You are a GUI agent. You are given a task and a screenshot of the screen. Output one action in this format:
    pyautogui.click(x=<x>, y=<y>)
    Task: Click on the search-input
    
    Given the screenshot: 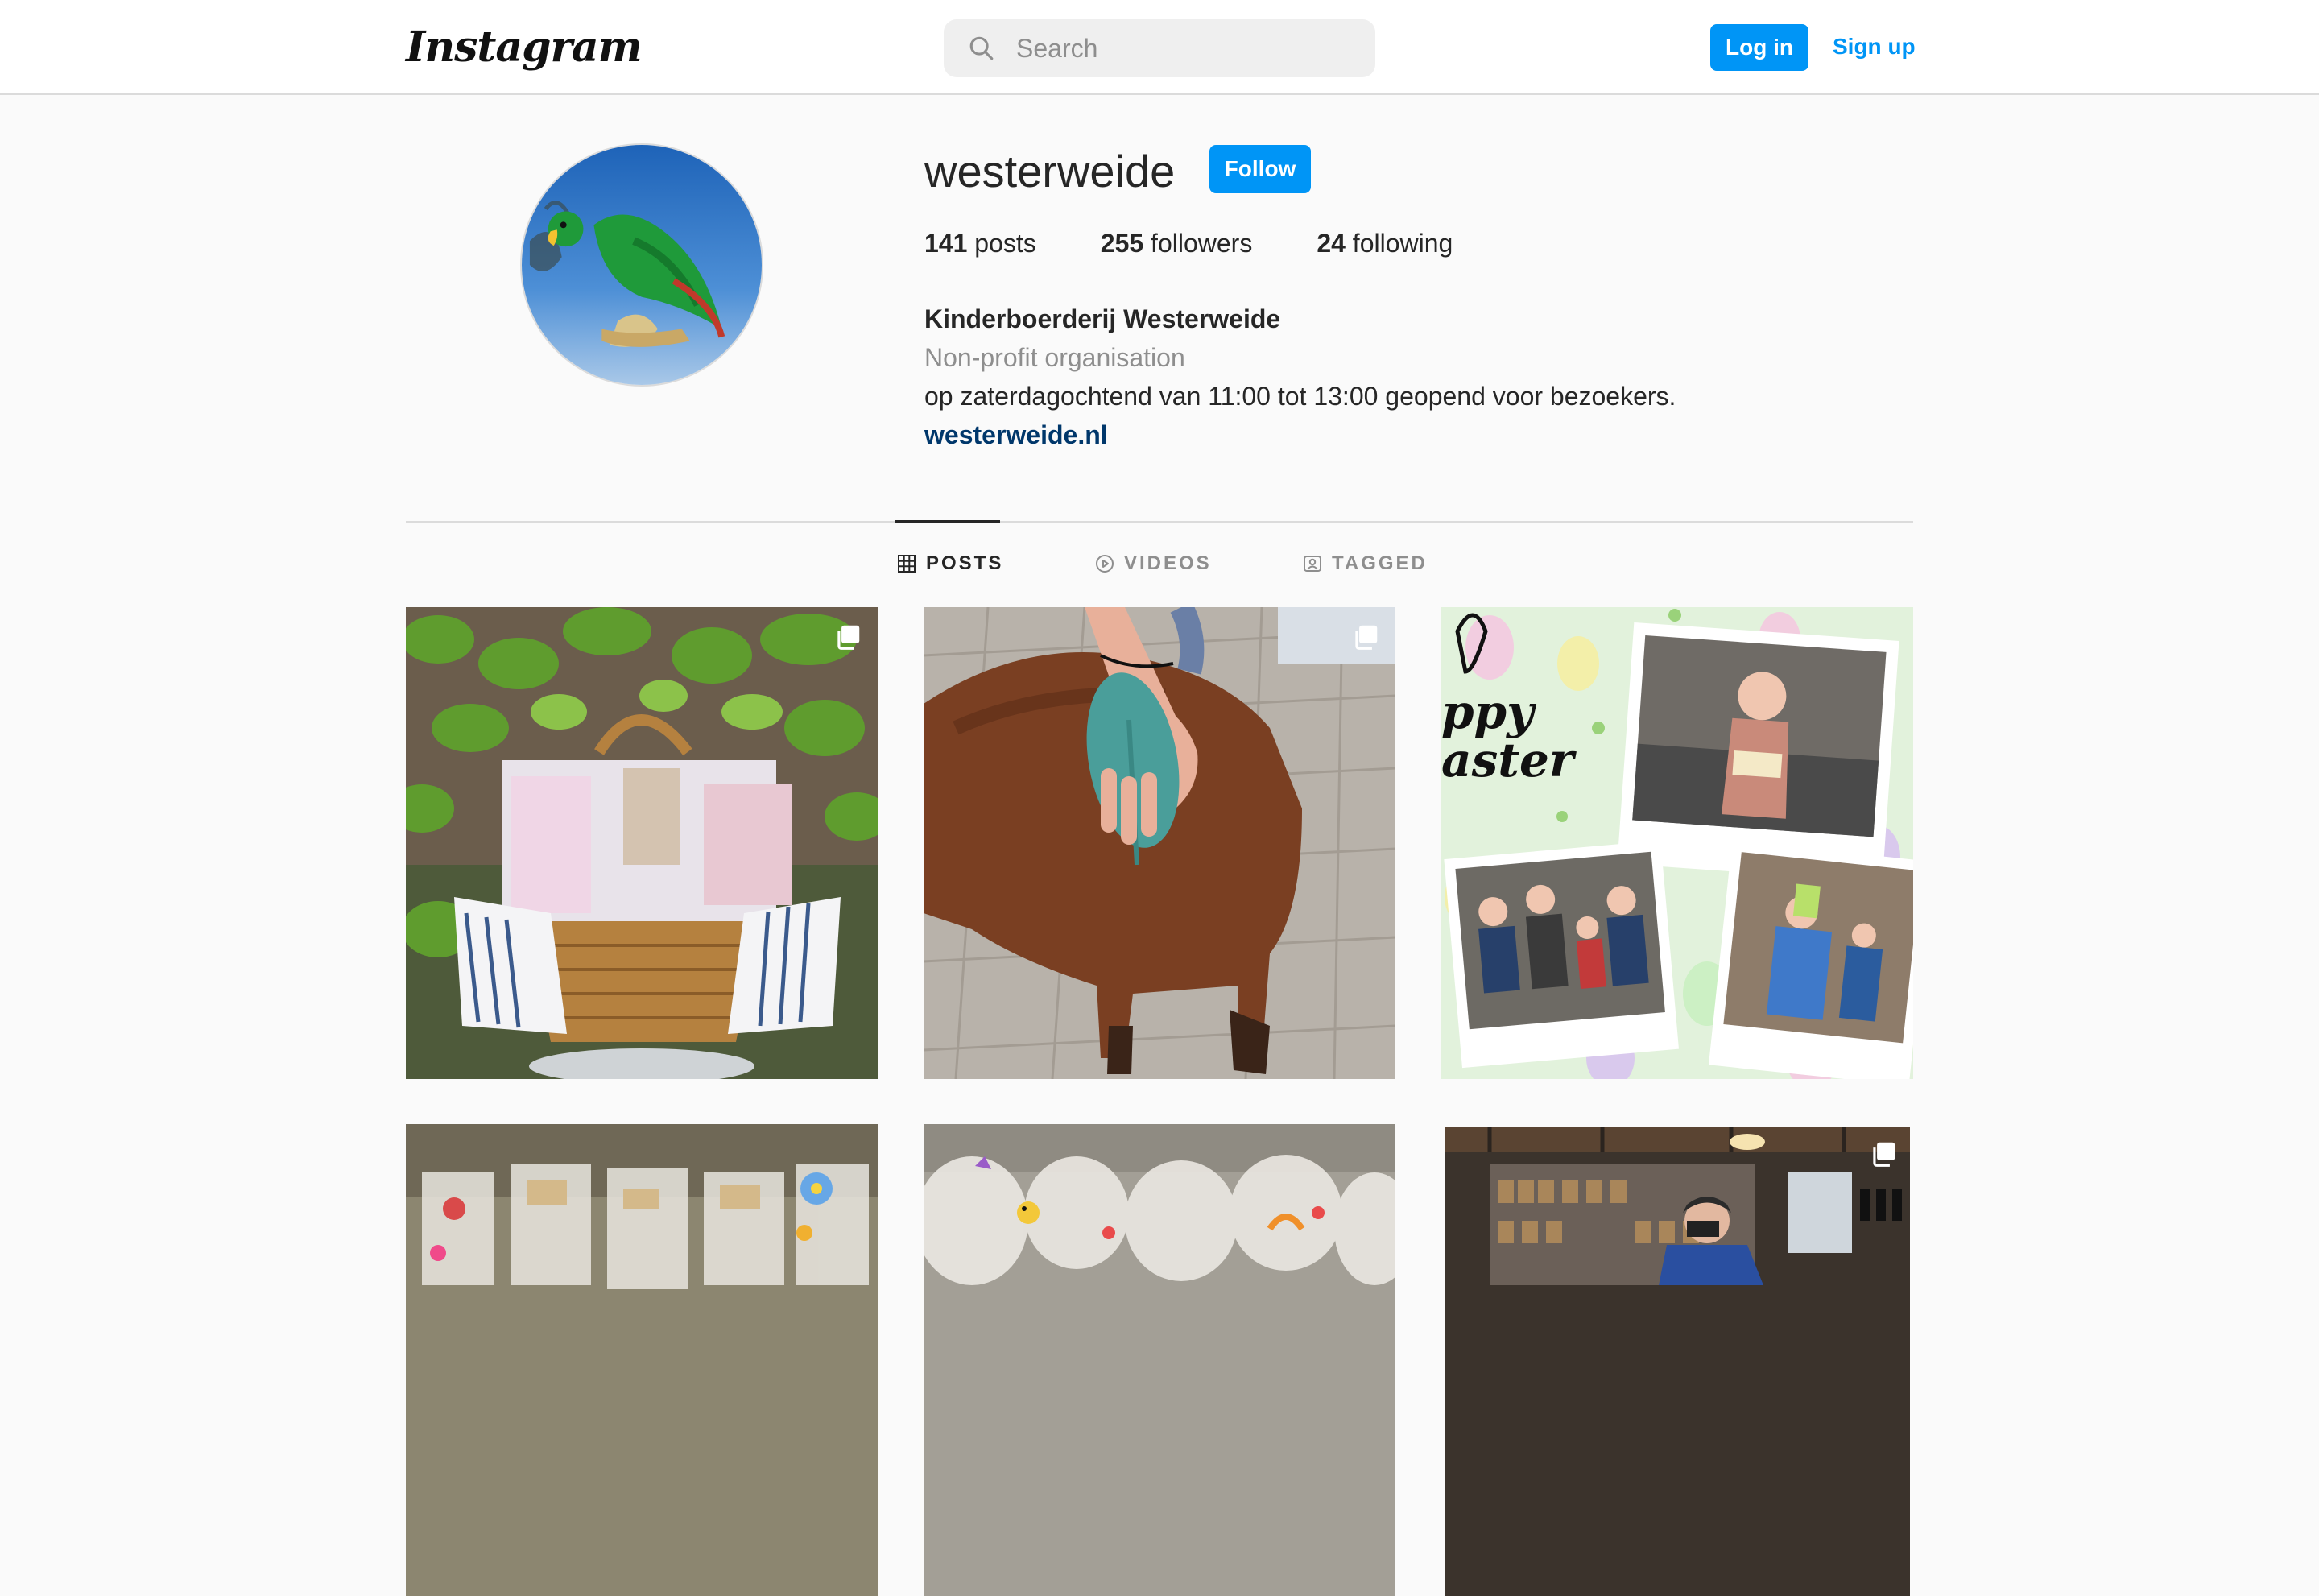 What is the action you would take?
    pyautogui.click(x=1185, y=48)
    